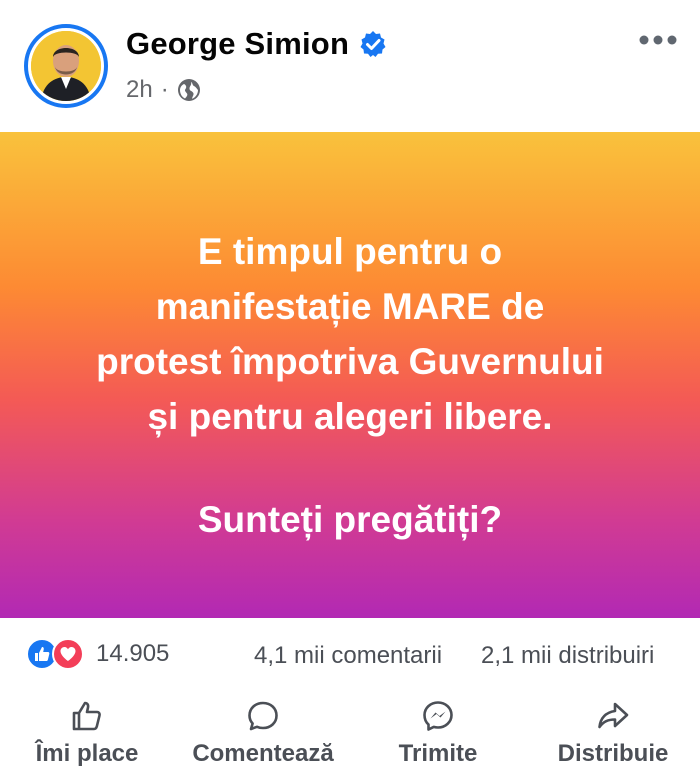 This screenshot has height=770, width=700. What do you see at coordinates (133, 653) in the screenshot?
I see `reaction-count: 14.905` at bounding box center [133, 653].